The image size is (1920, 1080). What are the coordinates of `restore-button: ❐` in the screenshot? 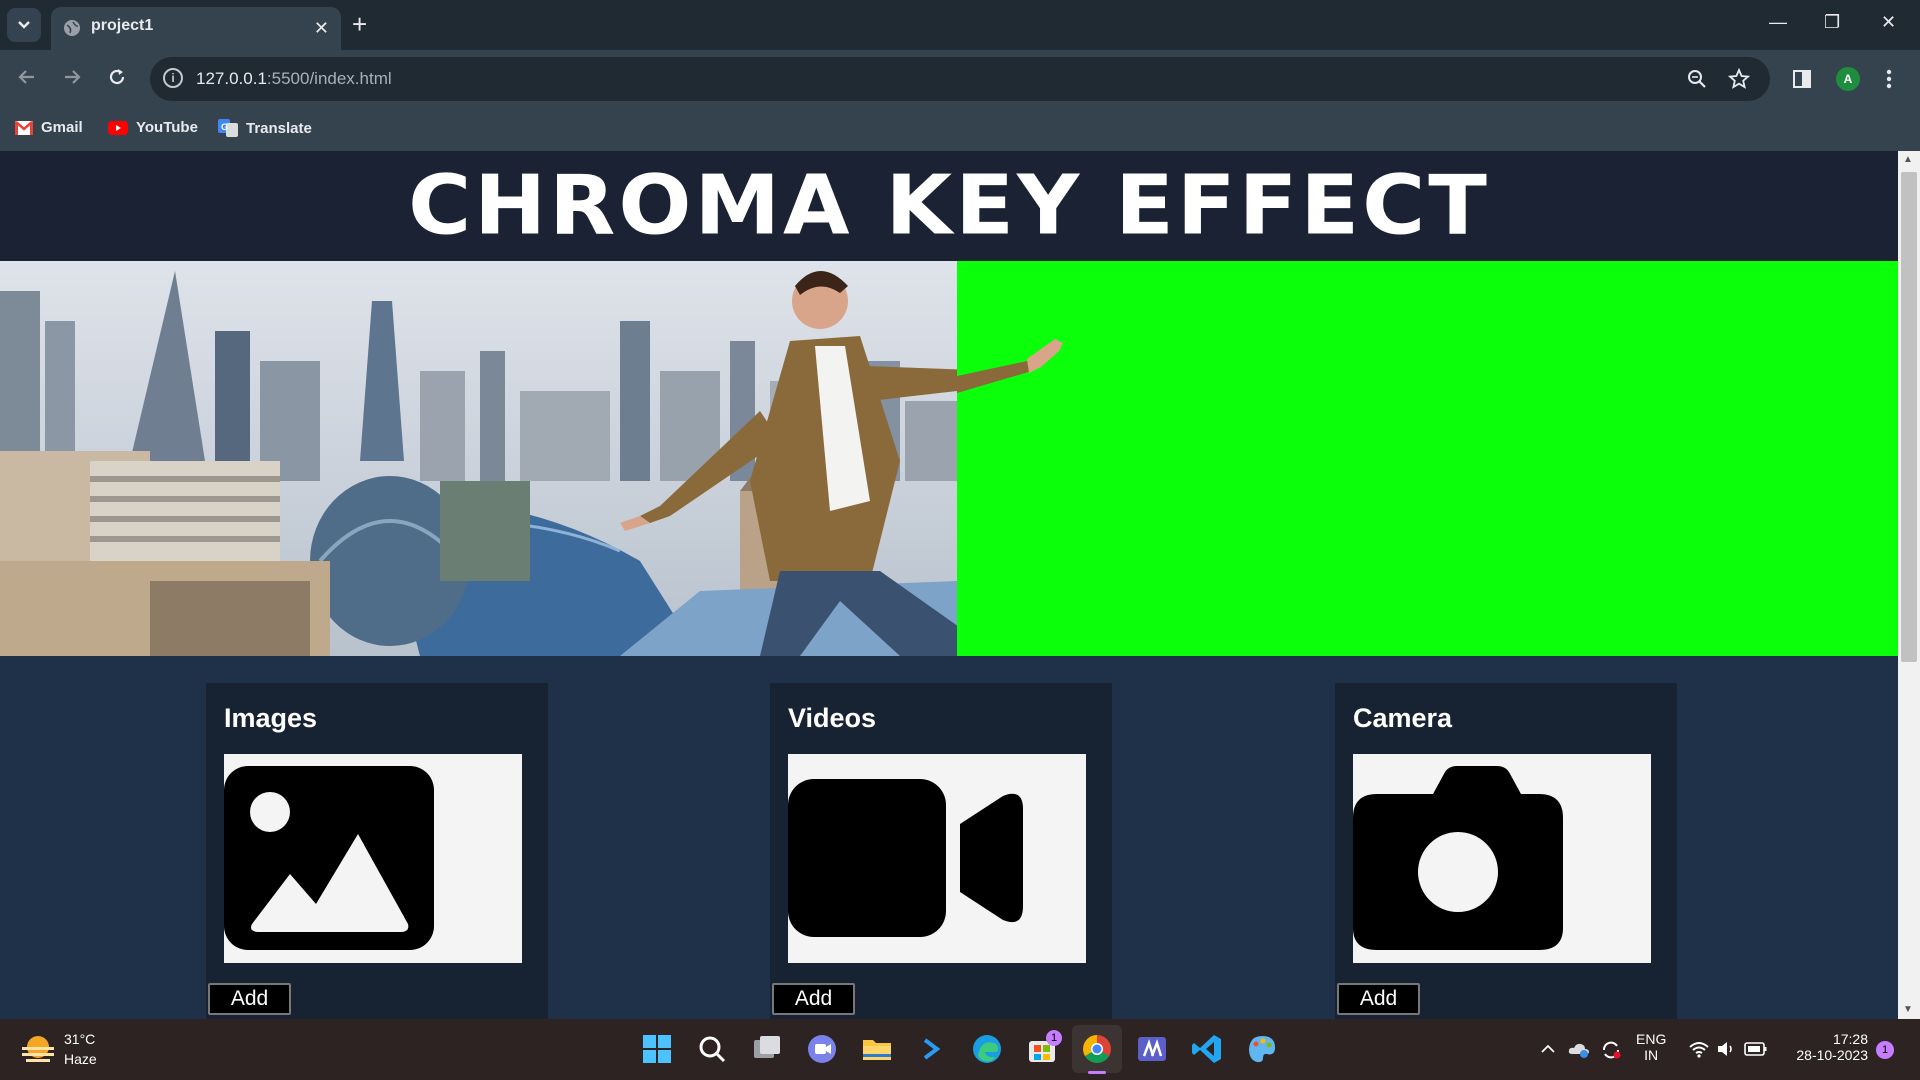 It's located at (1832, 22).